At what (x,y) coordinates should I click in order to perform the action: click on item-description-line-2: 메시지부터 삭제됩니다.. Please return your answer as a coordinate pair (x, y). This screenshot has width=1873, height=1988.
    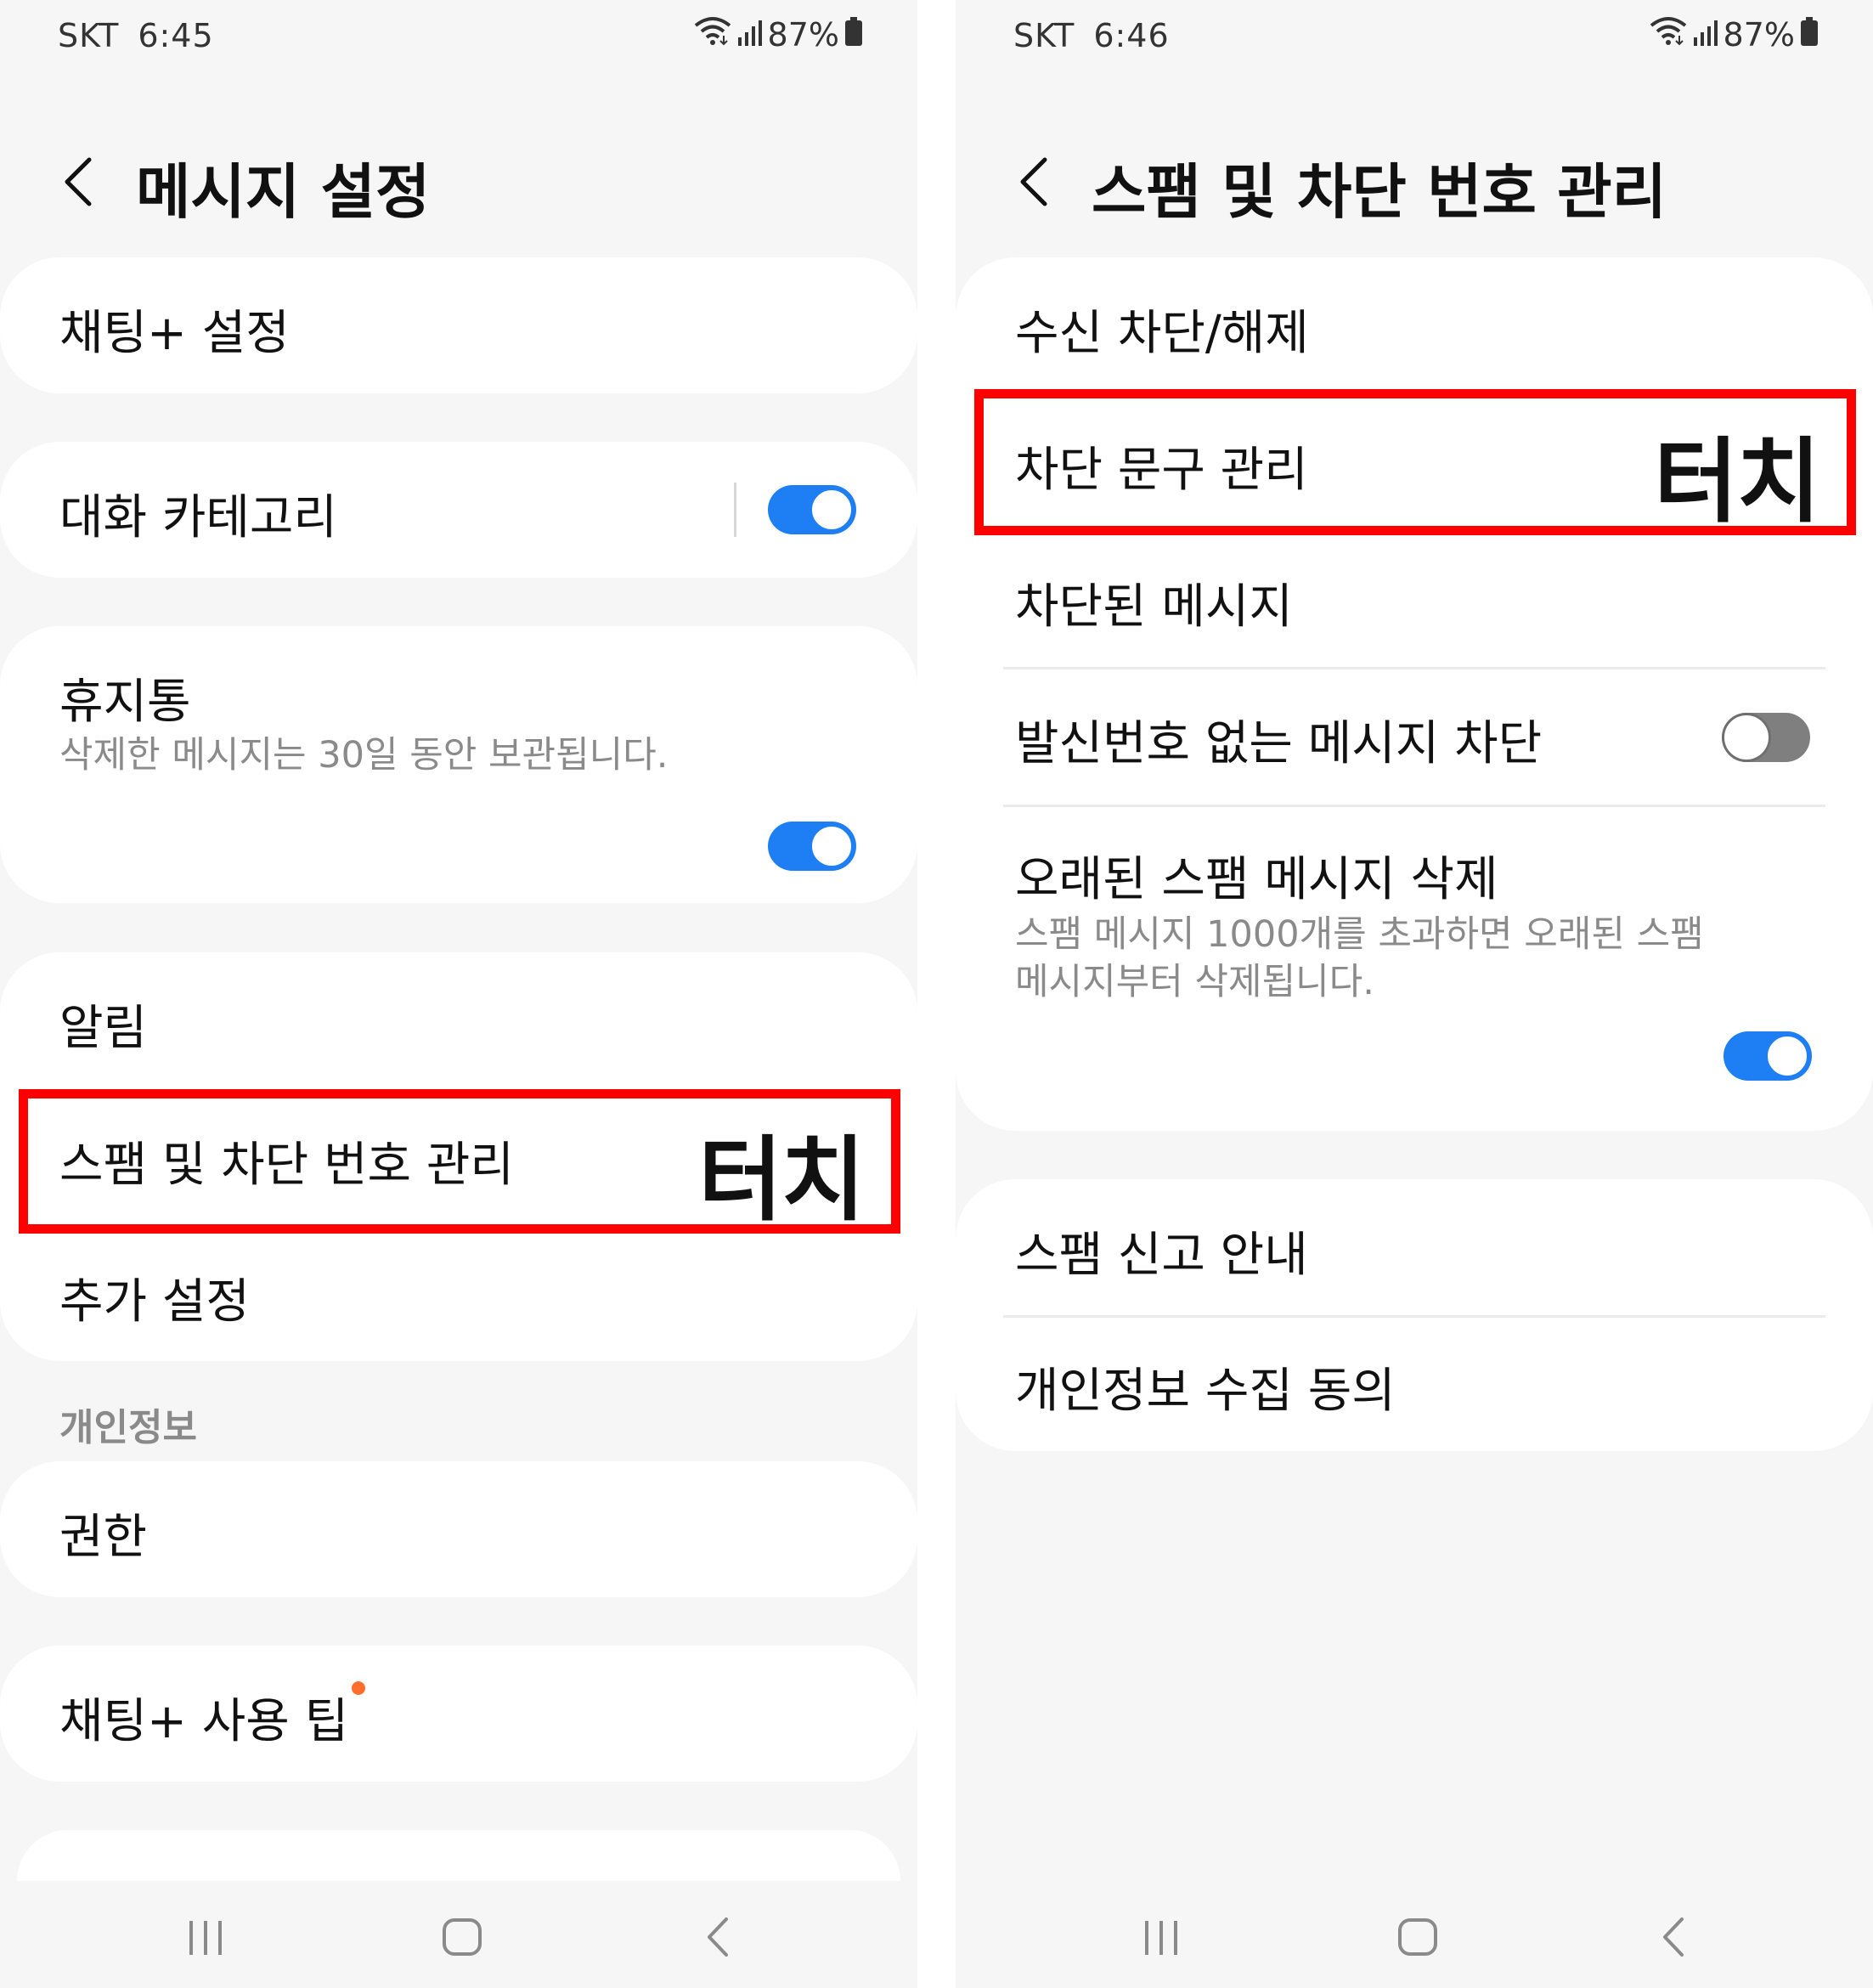
    Looking at the image, I should click on (1194, 982).